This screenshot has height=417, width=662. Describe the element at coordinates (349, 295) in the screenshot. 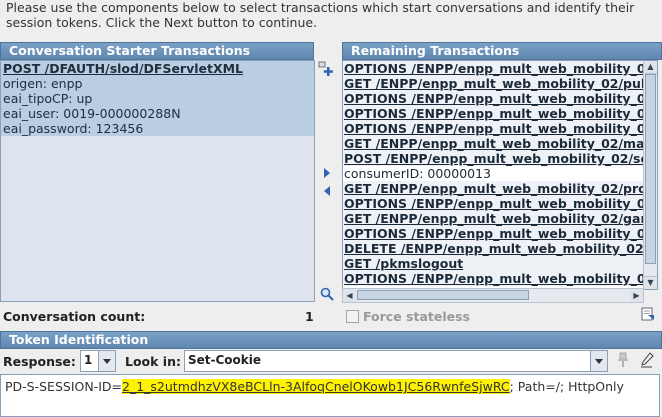

I see `scroll-left-icon: ◀` at that location.